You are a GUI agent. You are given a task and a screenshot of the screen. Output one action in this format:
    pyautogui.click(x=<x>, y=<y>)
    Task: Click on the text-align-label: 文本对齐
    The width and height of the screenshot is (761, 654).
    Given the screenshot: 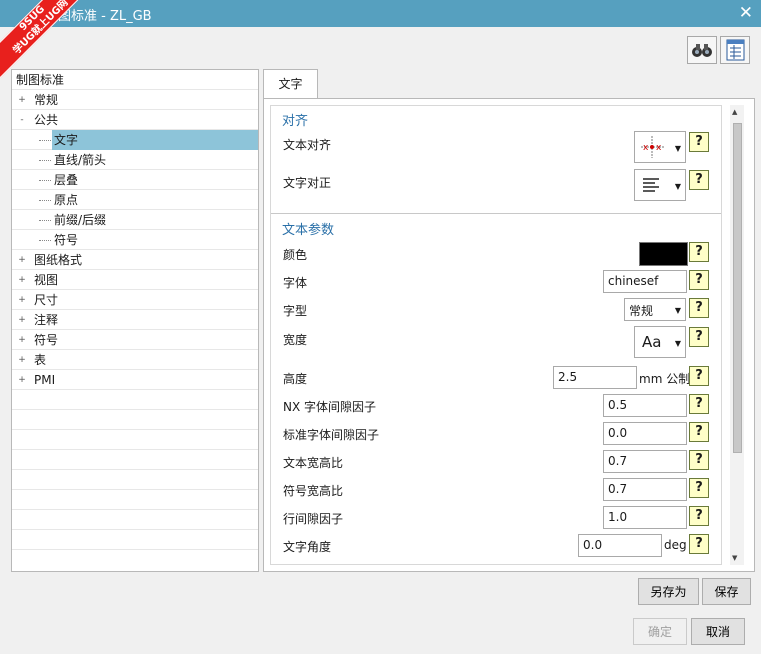 What is the action you would take?
    pyautogui.click(x=307, y=145)
    